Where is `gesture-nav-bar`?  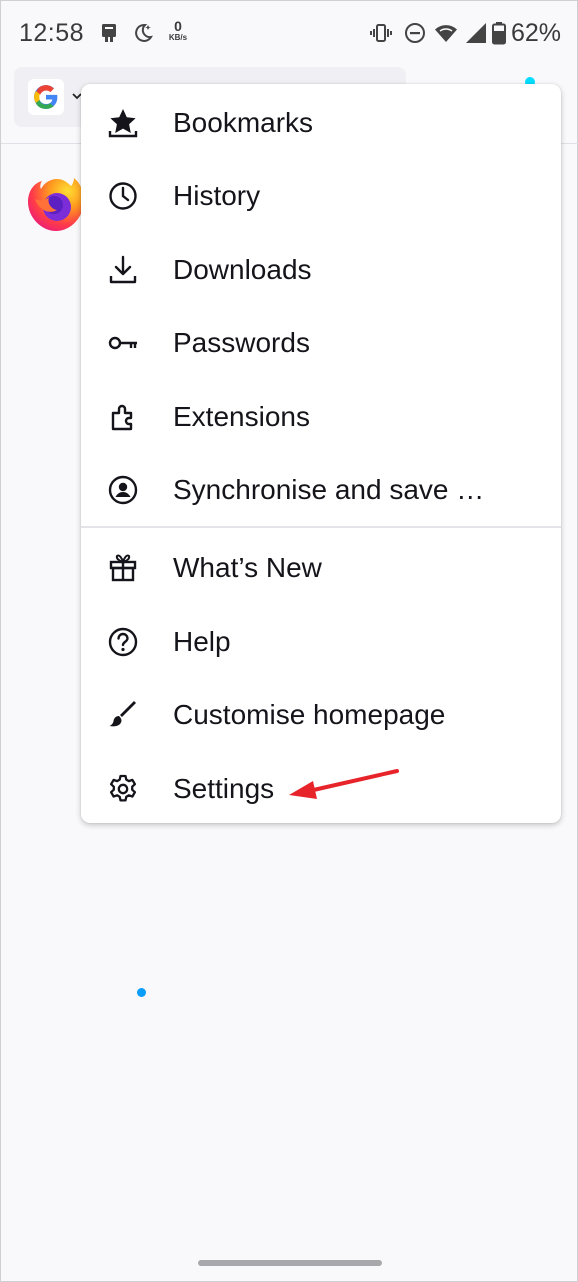
gesture-nav-bar is located at coordinates (290, 1263).